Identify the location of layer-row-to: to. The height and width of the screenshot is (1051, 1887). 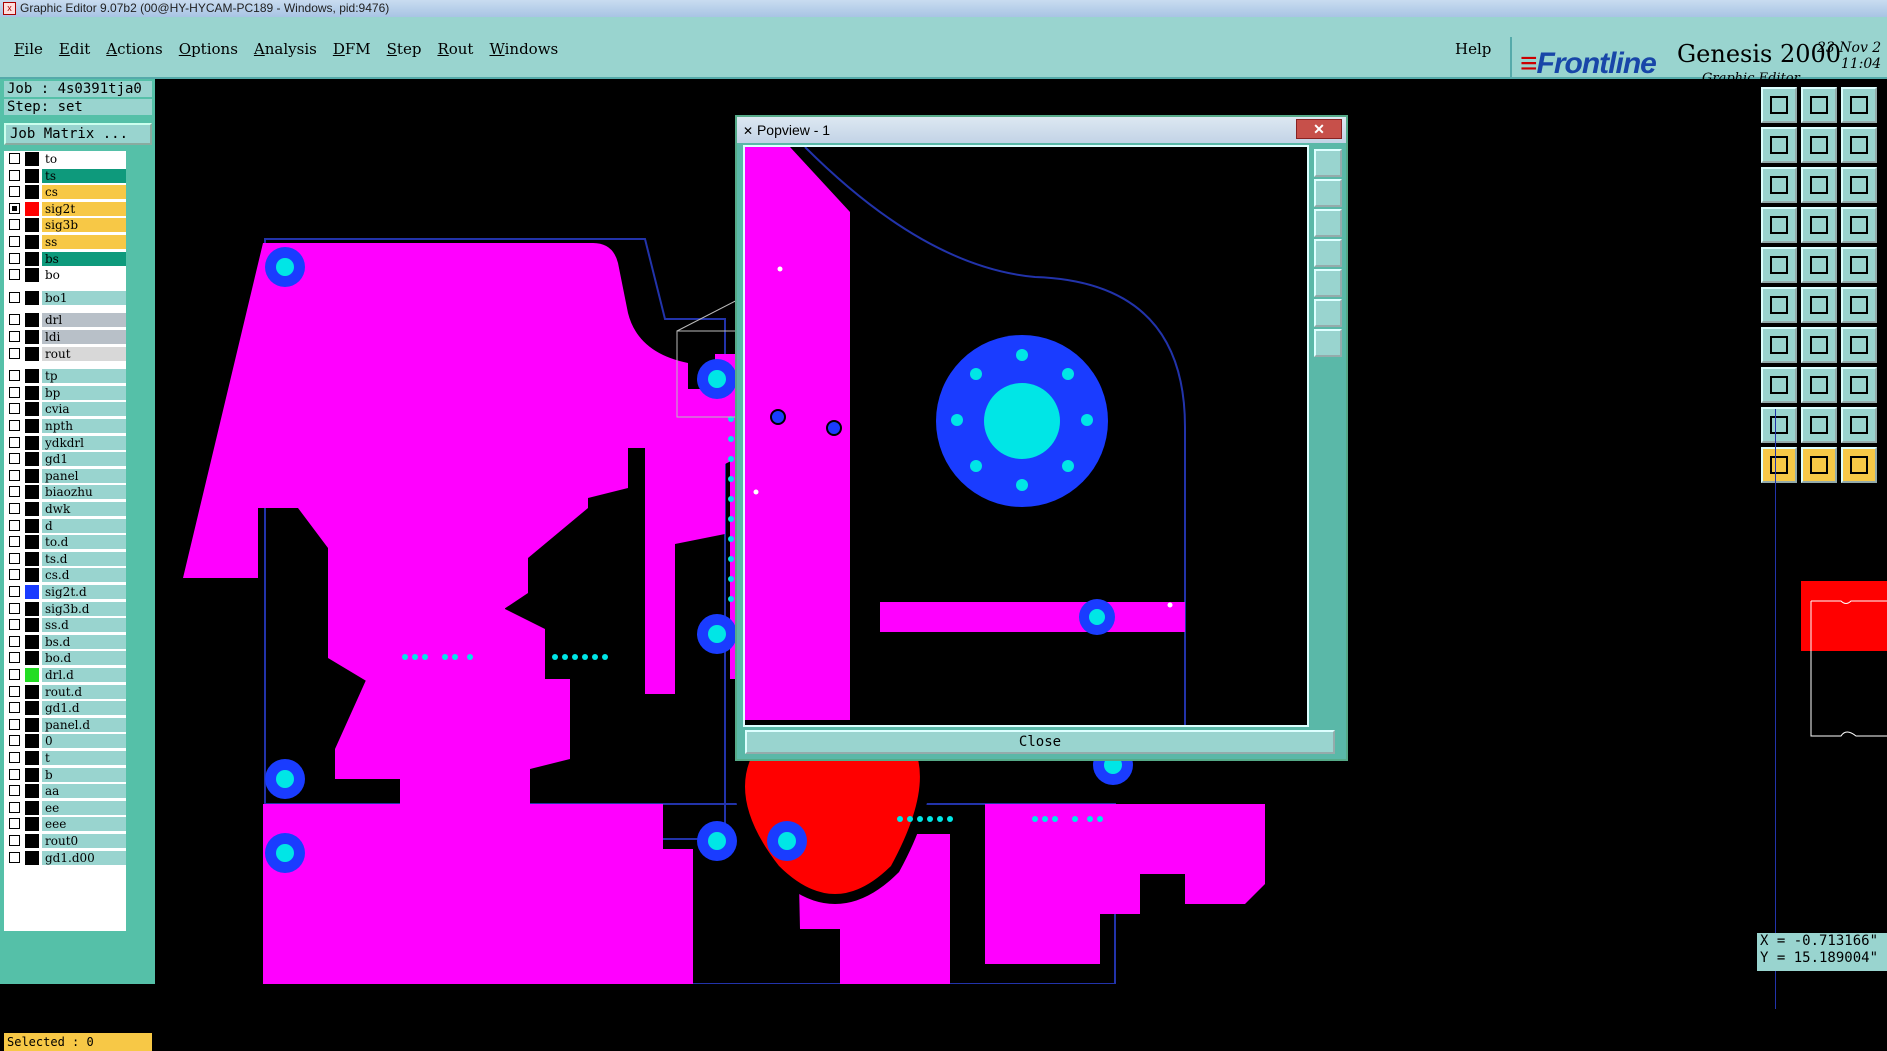
(65, 159).